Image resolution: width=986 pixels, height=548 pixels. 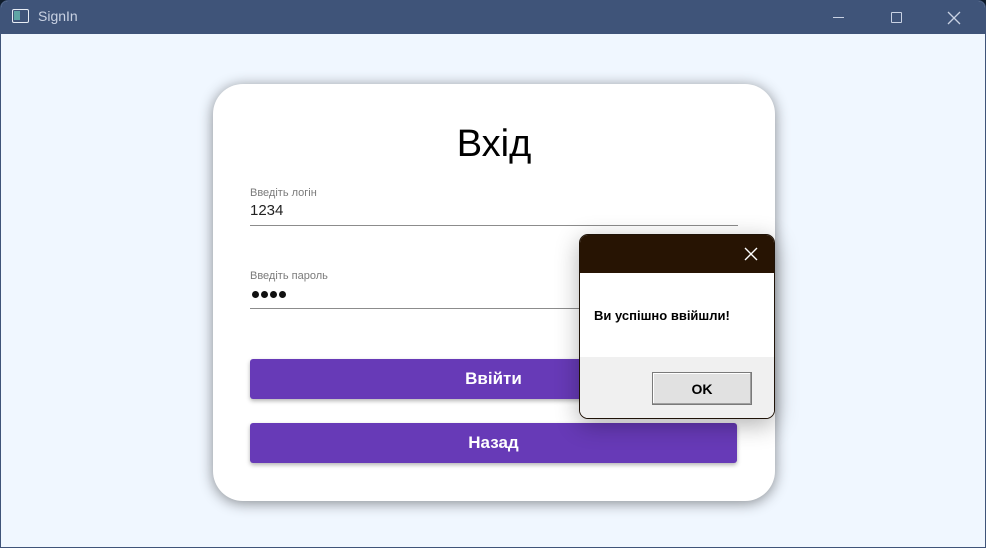 What do you see at coordinates (702, 388) in the screenshot?
I see `ok-button: OK` at bounding box center [702, 388].